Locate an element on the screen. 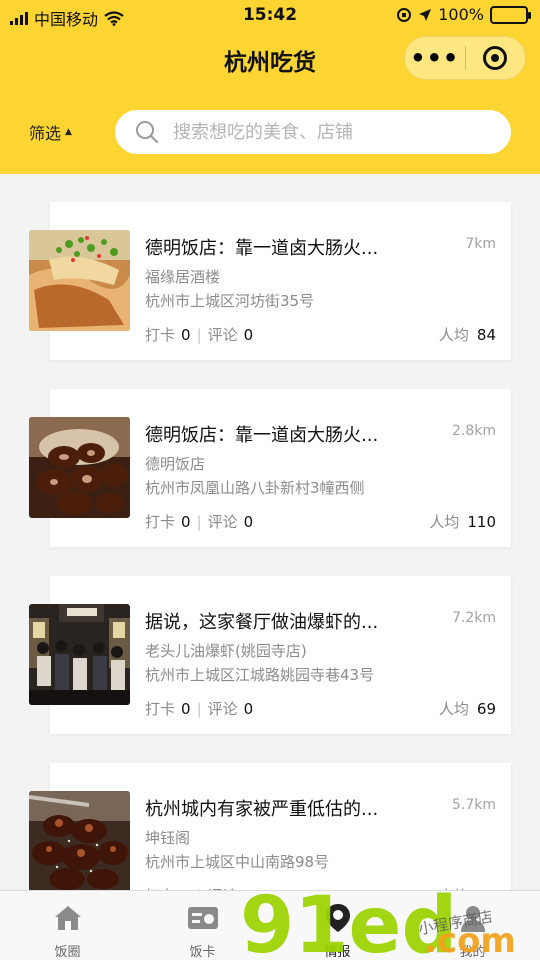 The width and height of the screenshot is (540, 960). battery-icon is located at coordinates (510, 14).